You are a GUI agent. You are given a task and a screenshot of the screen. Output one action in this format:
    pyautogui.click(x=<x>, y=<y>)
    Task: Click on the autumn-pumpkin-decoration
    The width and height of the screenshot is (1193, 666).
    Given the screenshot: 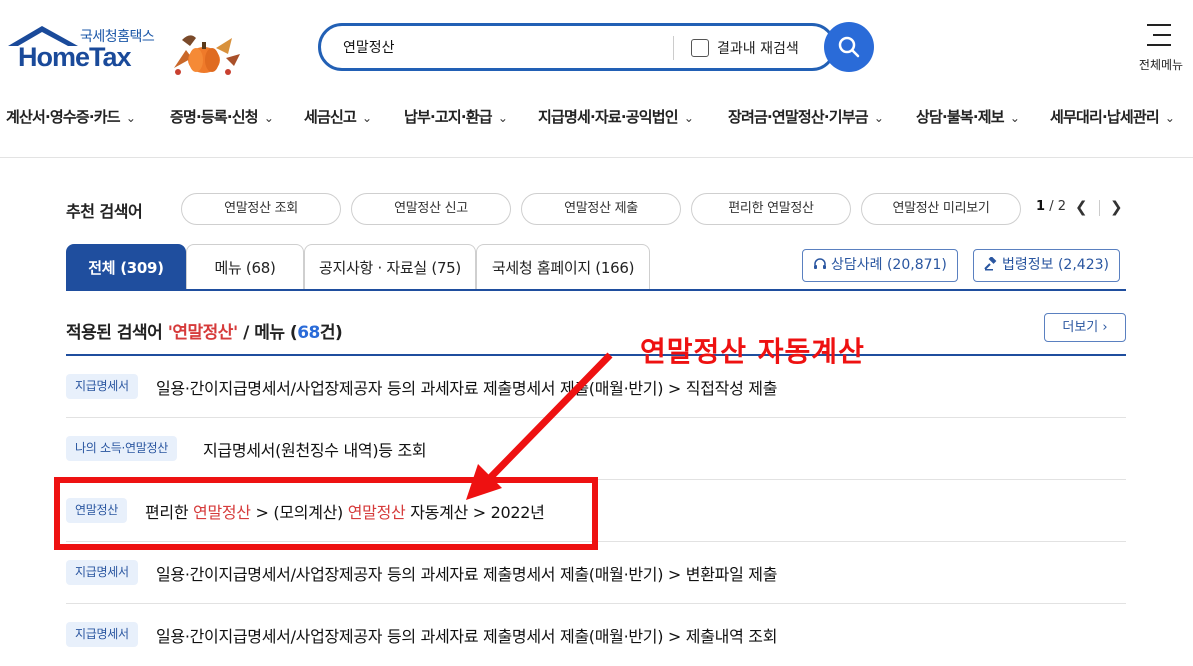 What is the action you would take?
    pyautogui.click(x=207, y=55)
    